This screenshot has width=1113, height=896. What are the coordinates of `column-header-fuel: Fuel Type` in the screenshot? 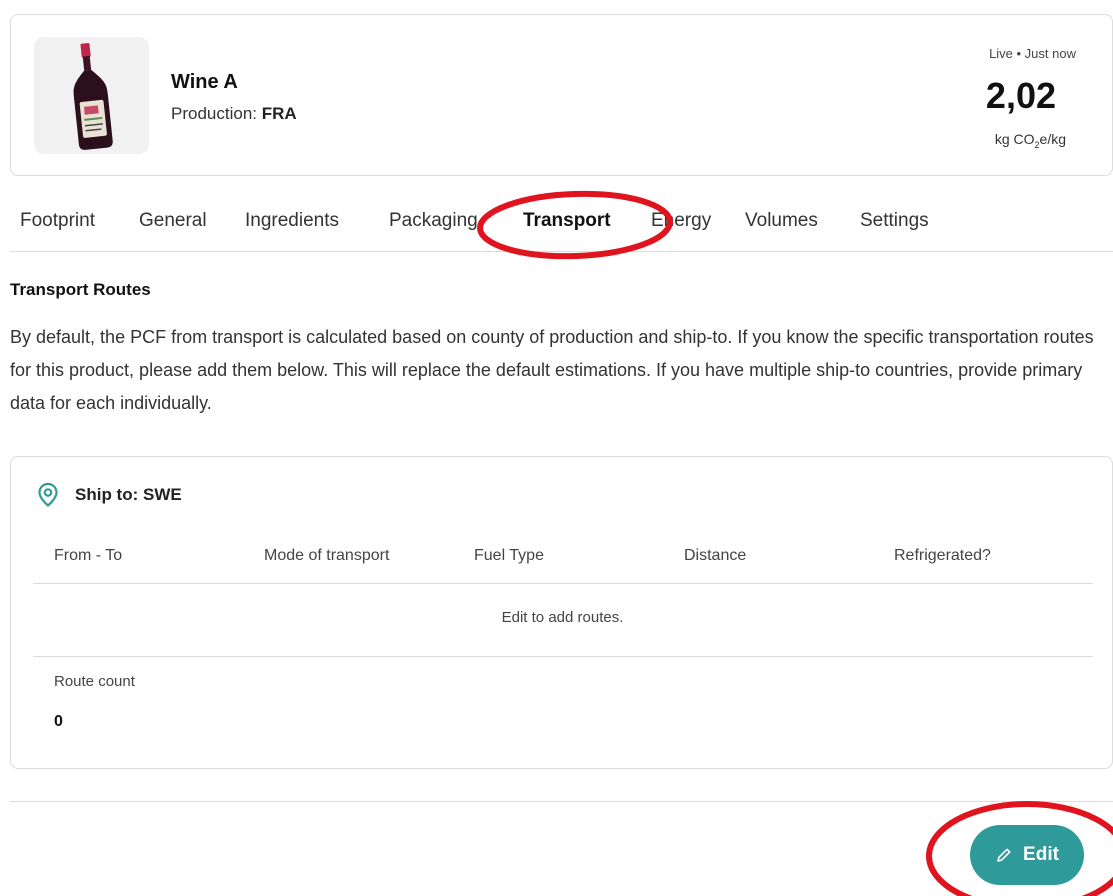 It's located at (509, 555).